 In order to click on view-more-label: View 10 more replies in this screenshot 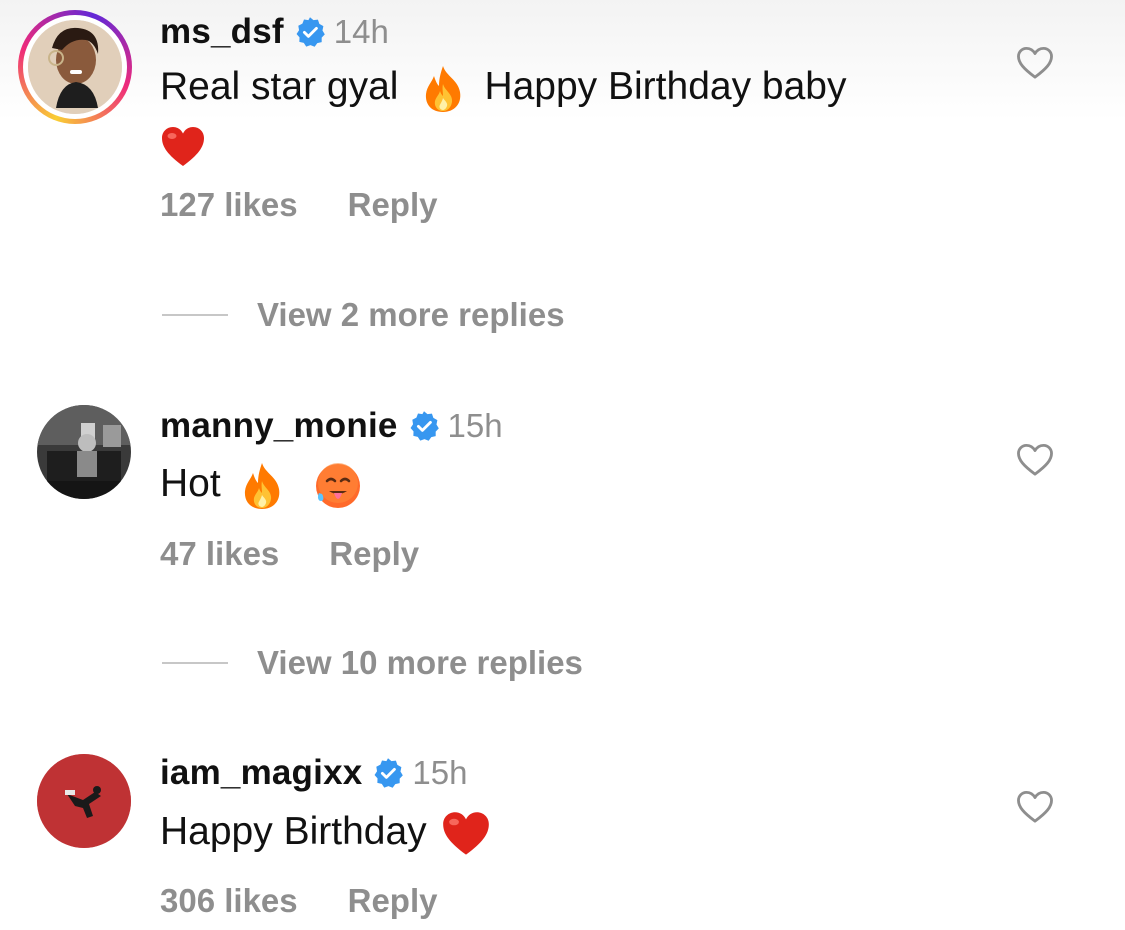, I will do `click(420, 663)`.